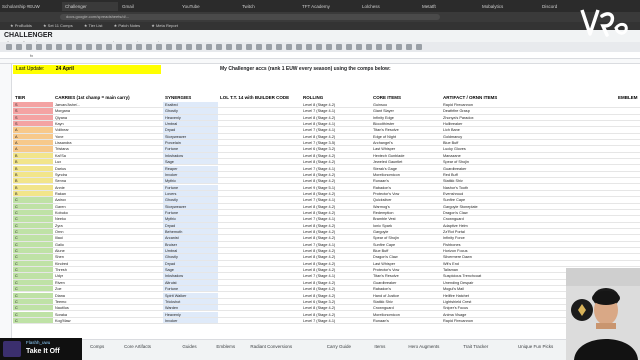  I want to click on artifact-cell: Lucky Gloves, so click(528, 149).